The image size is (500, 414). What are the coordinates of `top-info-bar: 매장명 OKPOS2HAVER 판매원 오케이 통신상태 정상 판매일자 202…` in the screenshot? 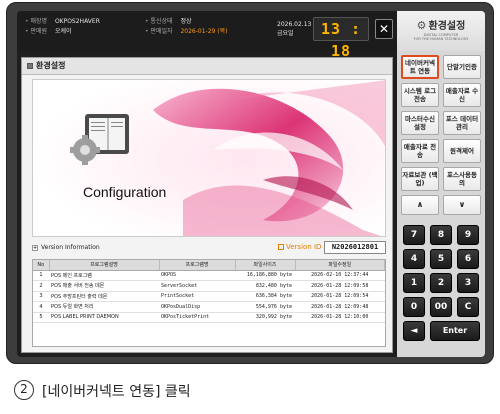 It's located at (207, 35).